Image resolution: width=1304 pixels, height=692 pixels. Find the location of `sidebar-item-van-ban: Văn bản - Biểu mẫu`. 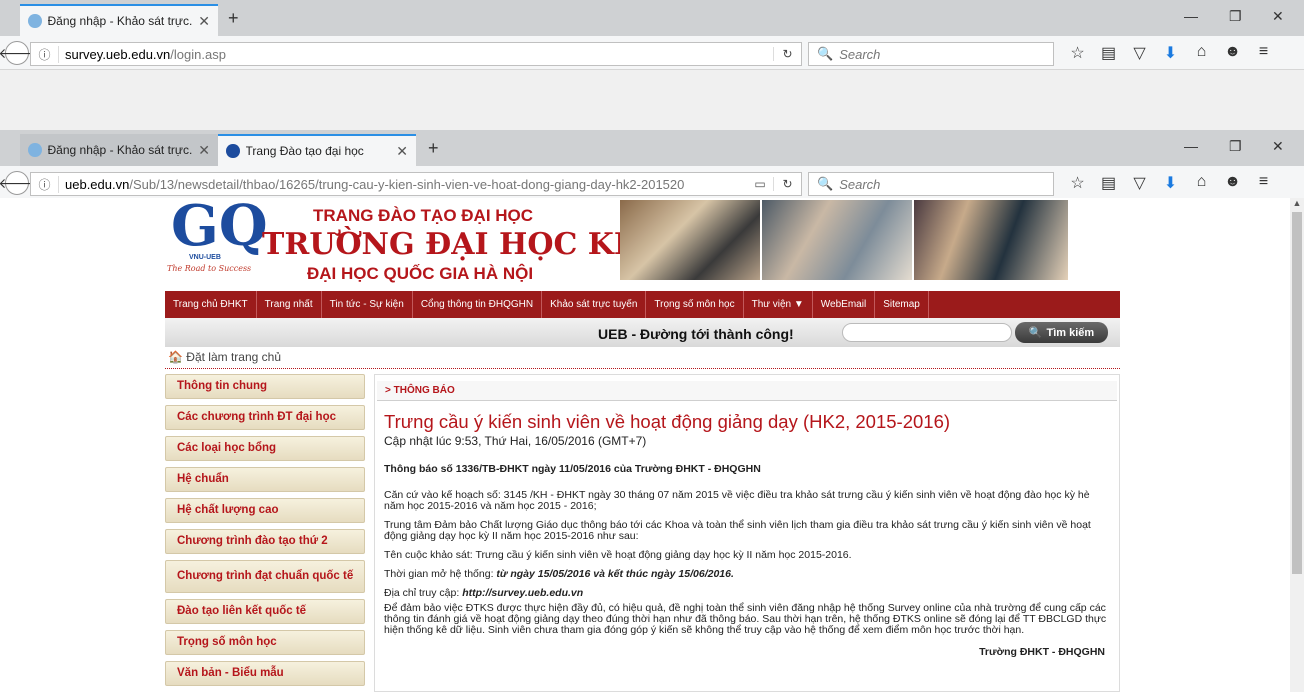

sidebar-item-van-ban: Văn bản - Biểu mẫu is located at coordinates (265, 673).